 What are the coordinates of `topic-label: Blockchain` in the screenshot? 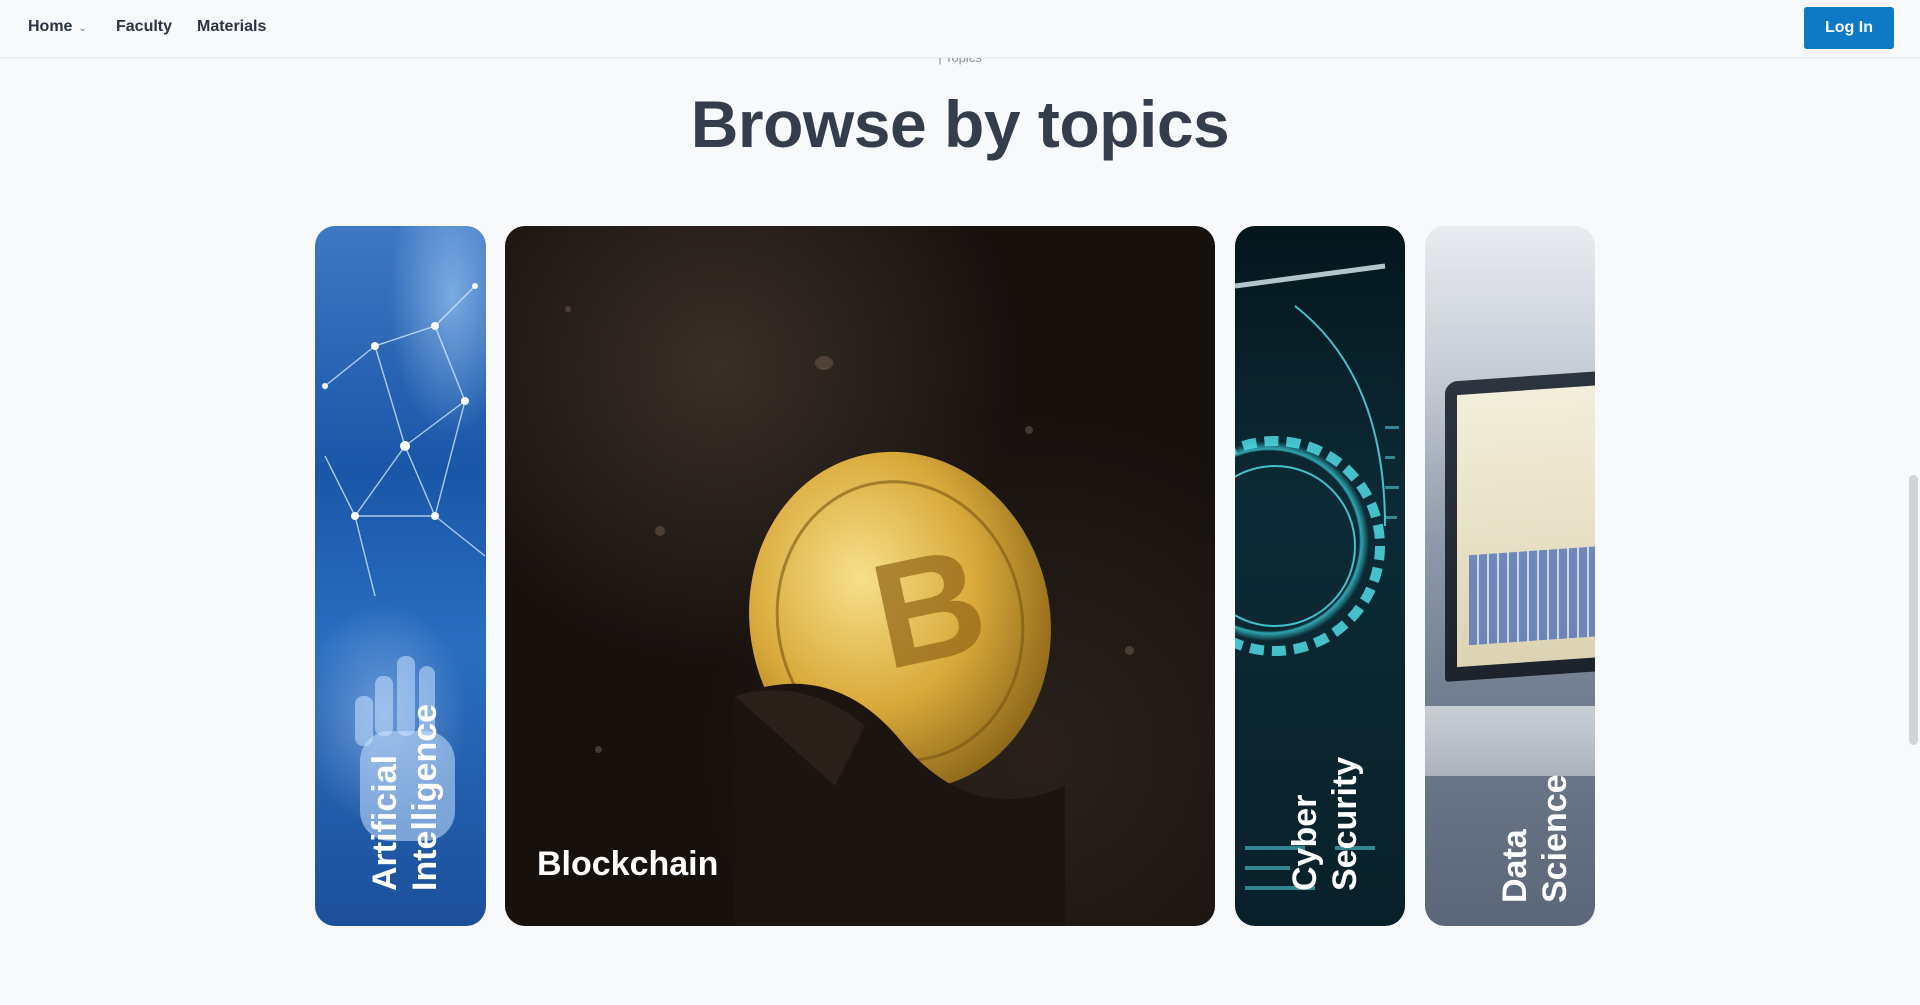 It's located at (628, 864).